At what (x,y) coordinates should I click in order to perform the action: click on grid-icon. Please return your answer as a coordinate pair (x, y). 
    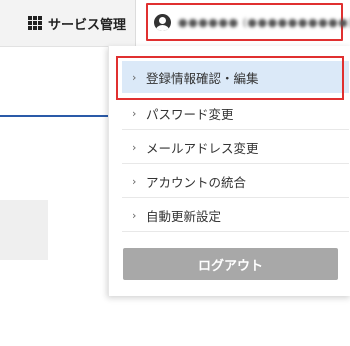
    Looking at the image, I should click on (35, 23).